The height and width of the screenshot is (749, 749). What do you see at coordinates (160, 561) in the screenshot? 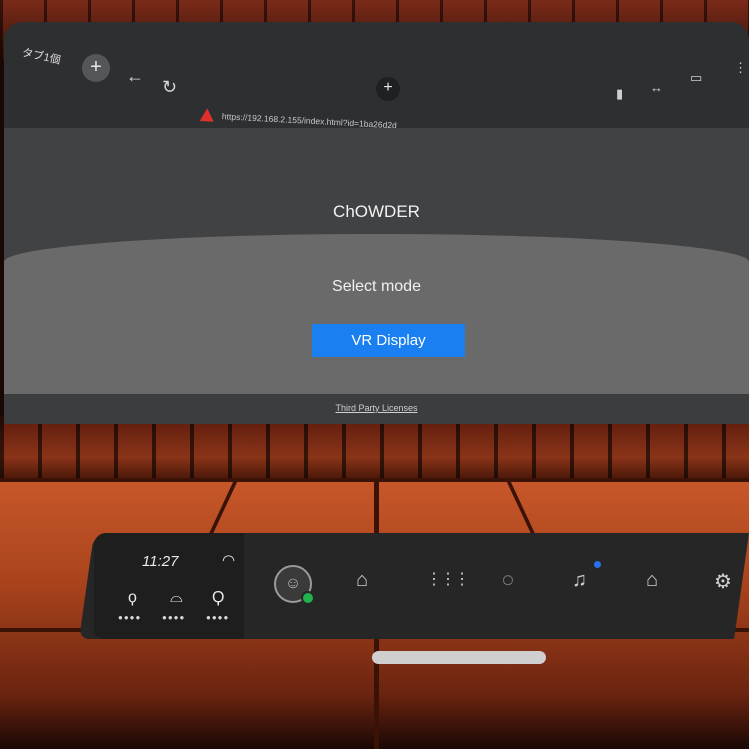
I see `clock-time: 11:27` at bounding box center [160, 561].